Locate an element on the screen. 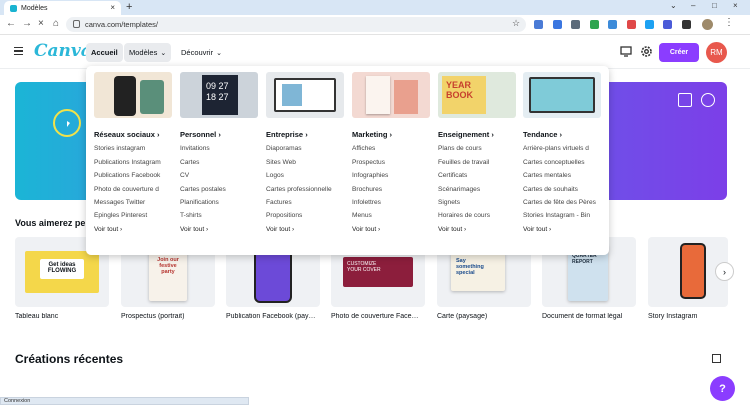  menu-item: Cartes conceptuelles is located at coordinates (563, 162).